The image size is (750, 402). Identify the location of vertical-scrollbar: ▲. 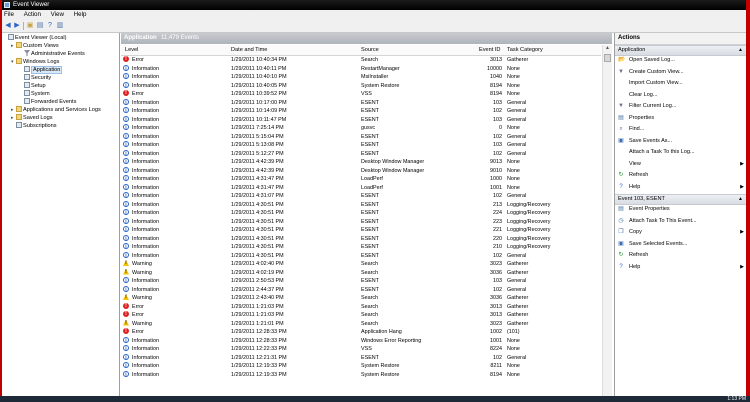
(607, 220).